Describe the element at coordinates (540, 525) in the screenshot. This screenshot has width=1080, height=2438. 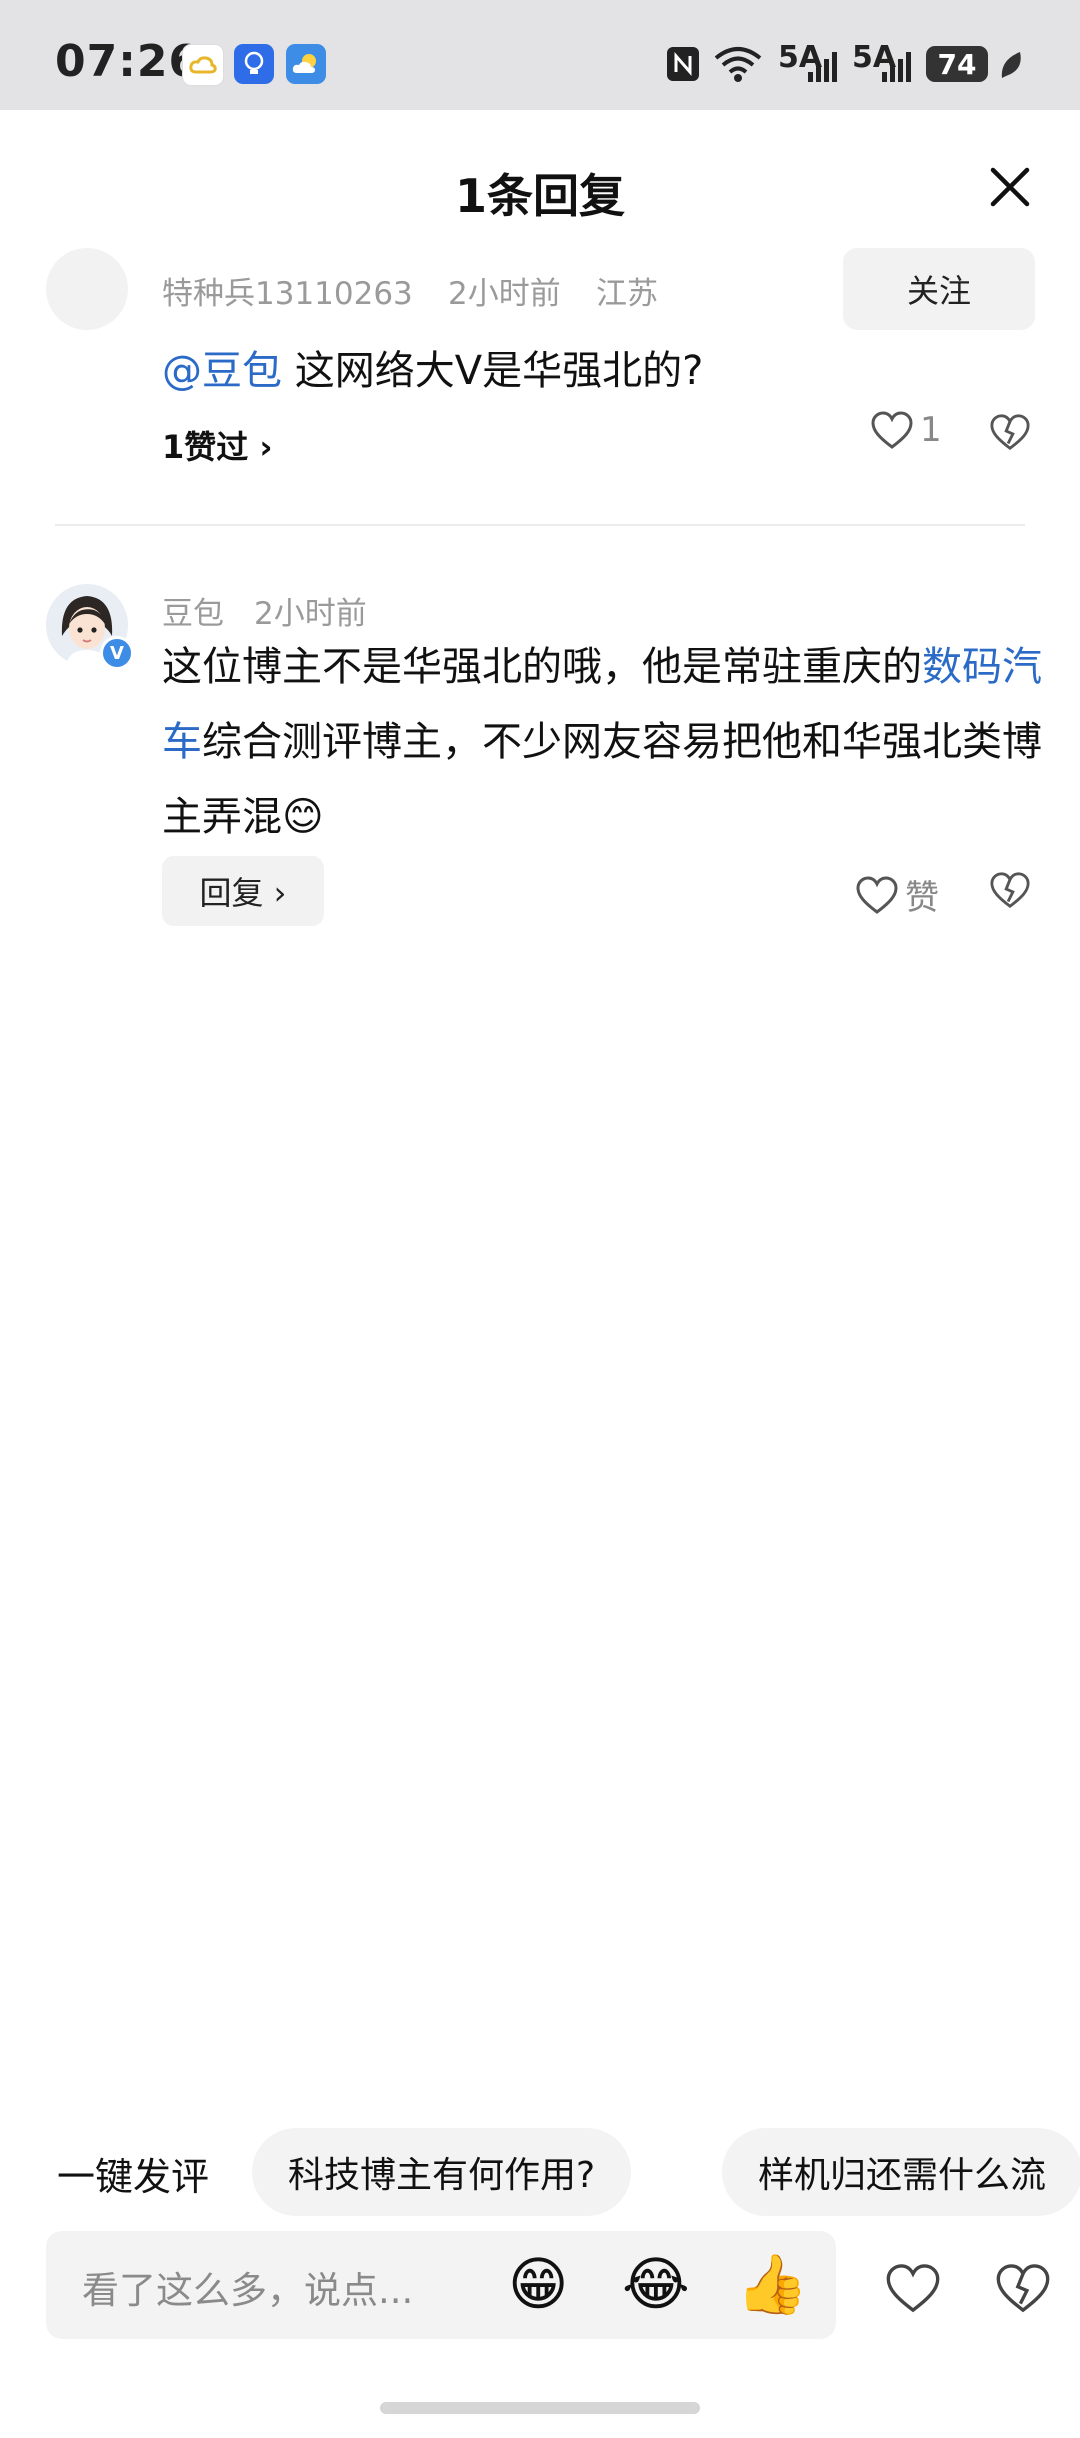
I see `divider` at that location.